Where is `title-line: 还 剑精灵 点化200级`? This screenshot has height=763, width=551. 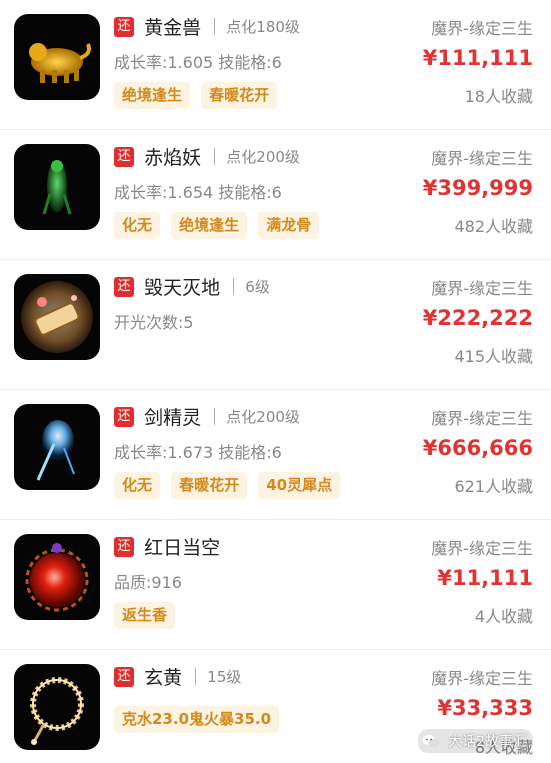 title-line: 还 剑精灵 点化200级 is located at coordinates (207, 417).